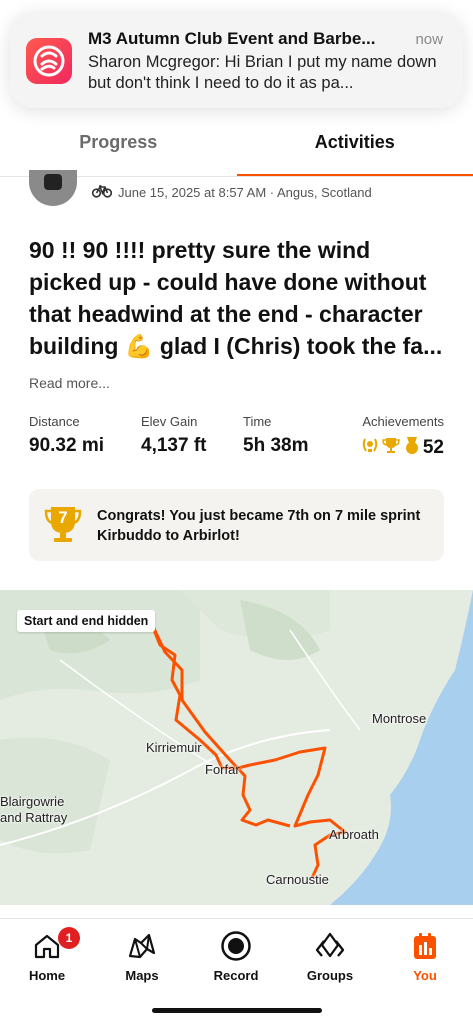 Image resolution: width=473 pixels, height=1024 pixels. What do you see at coordinates (174, 747) in the screenshot?
I see `place-kirriemuir: Kirriemuir` at bounding box center [174, 747].